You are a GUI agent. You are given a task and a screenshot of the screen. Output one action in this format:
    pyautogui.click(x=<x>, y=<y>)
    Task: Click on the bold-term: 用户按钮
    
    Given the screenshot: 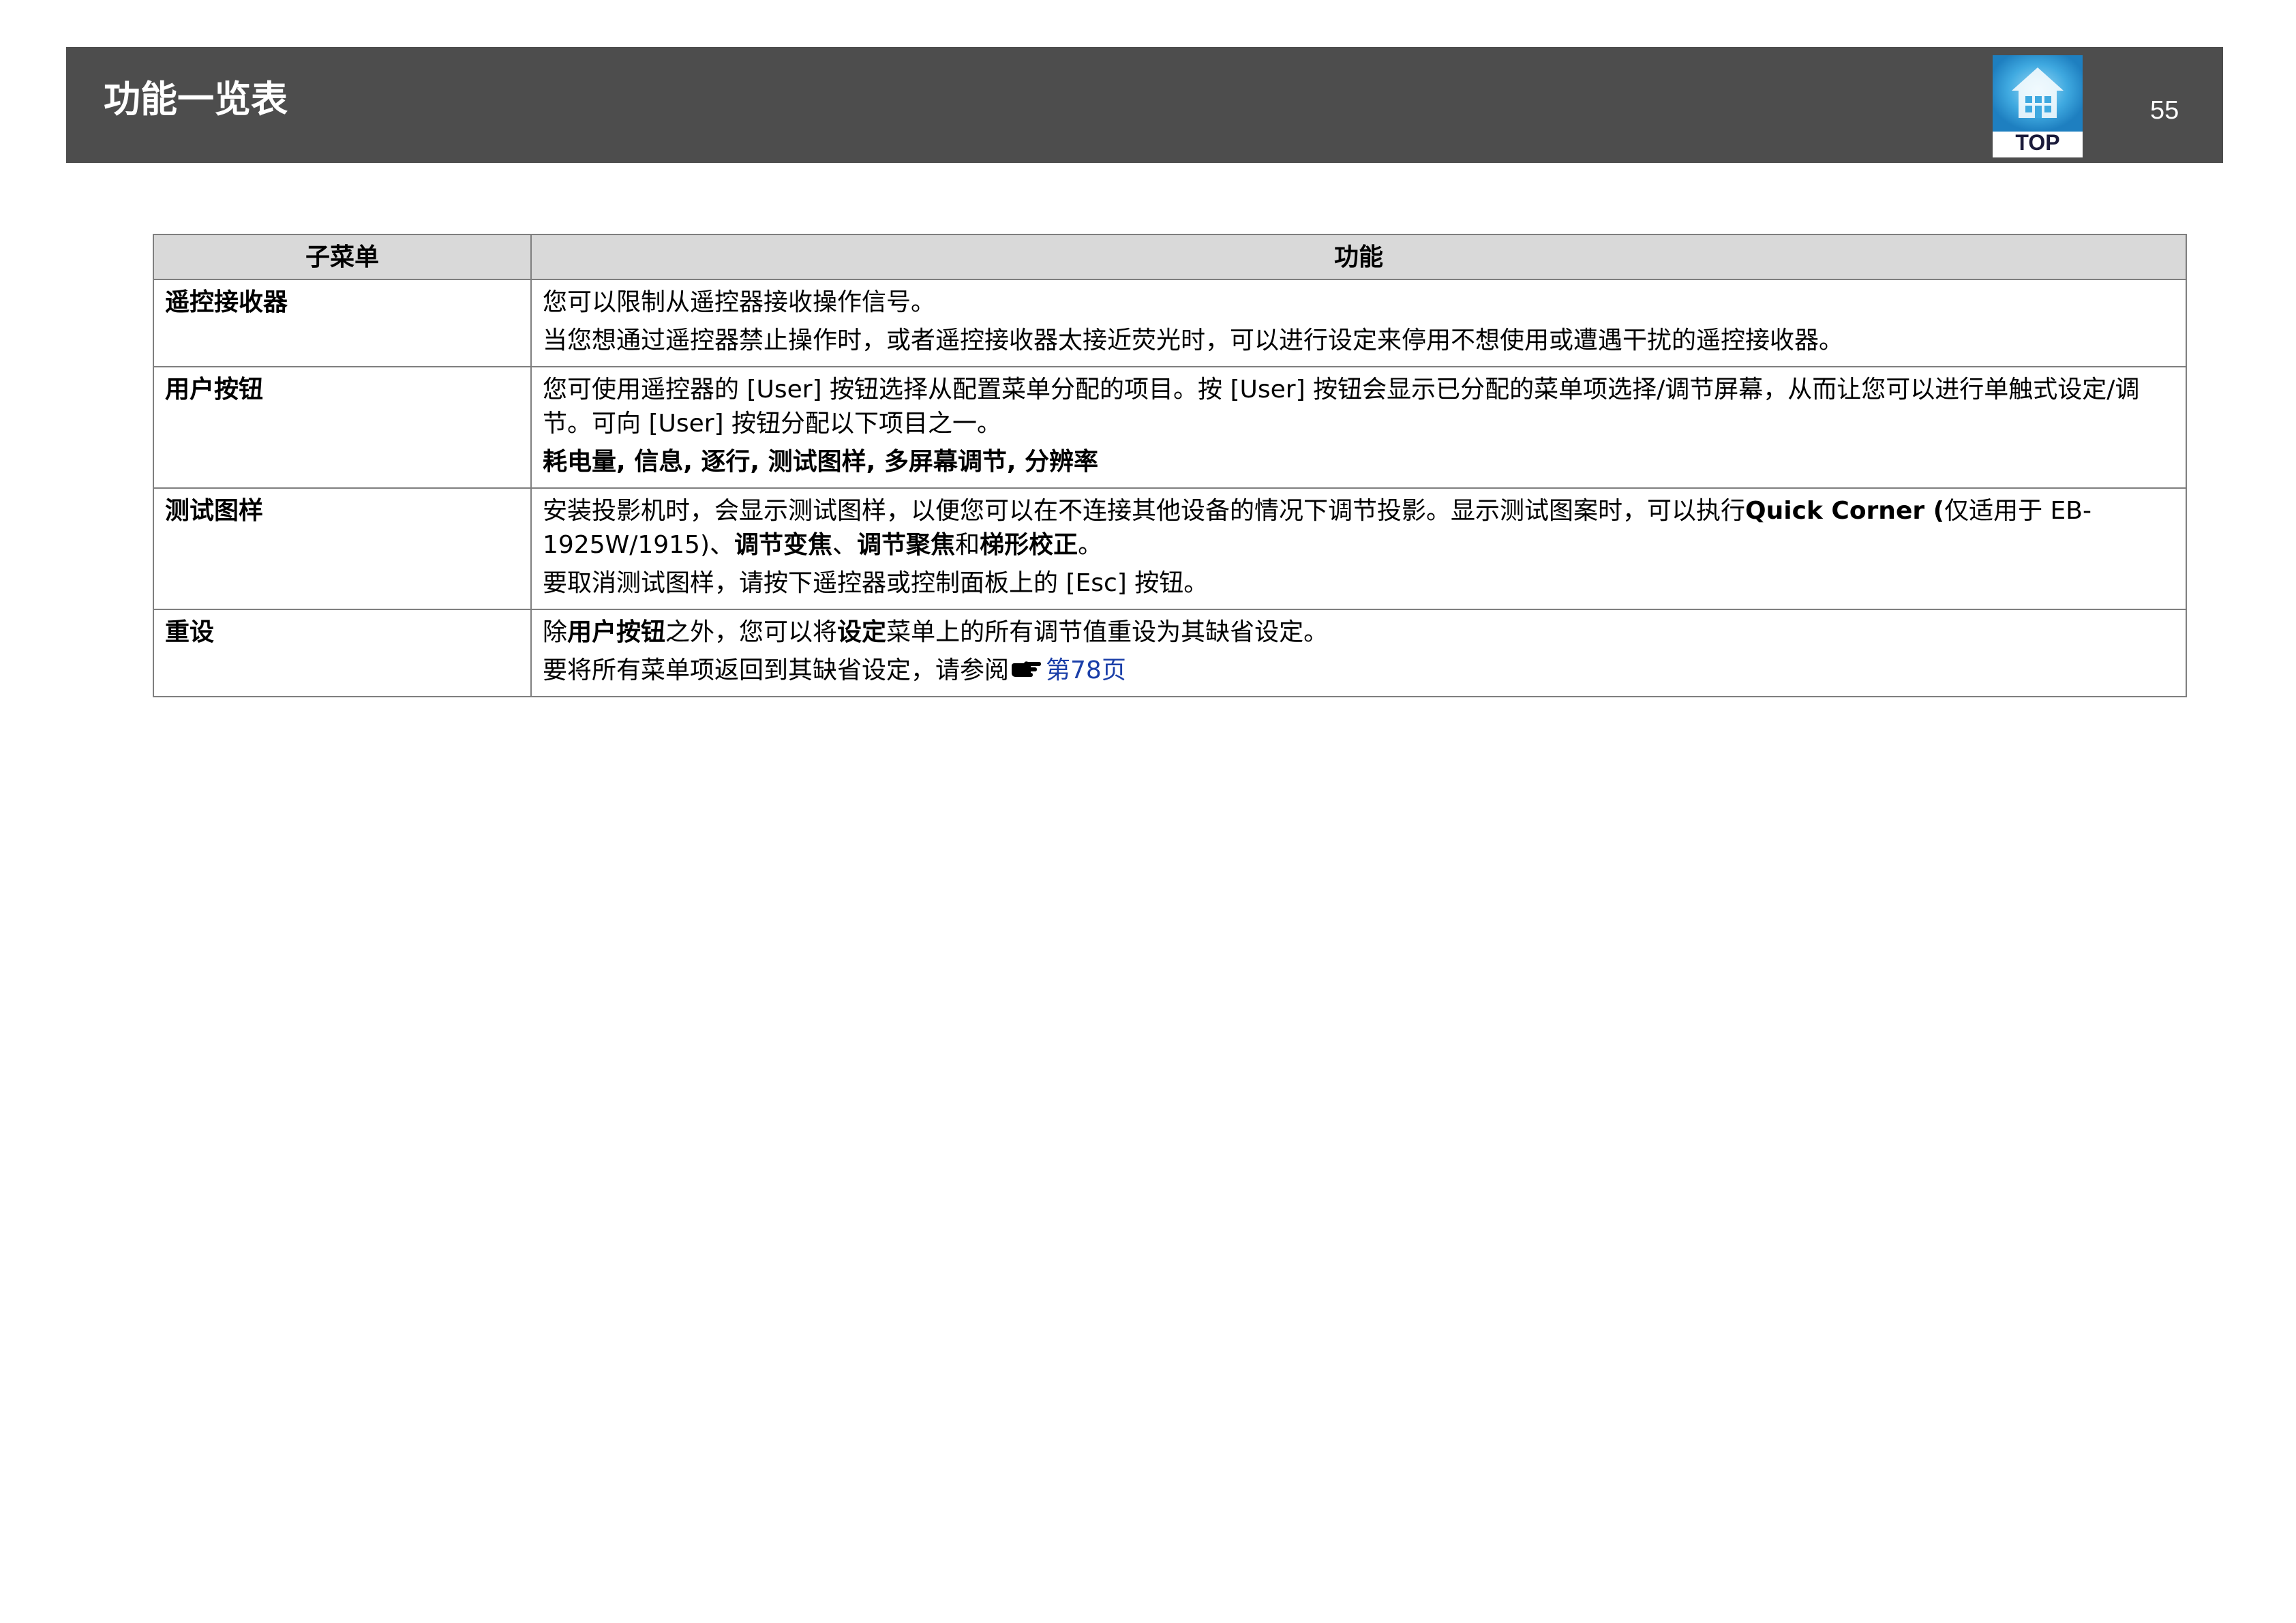 What is the action you would take?
    pyautogui.click(x=616, y=632)
    